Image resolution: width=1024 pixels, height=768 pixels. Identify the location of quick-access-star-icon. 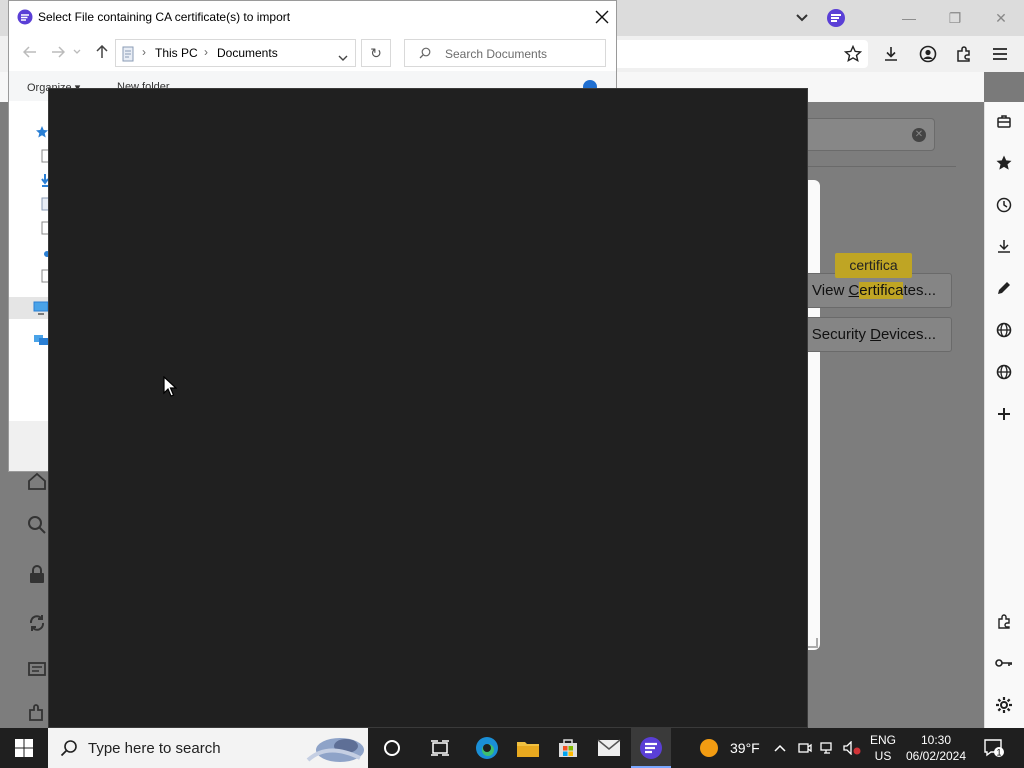
(42, 132).